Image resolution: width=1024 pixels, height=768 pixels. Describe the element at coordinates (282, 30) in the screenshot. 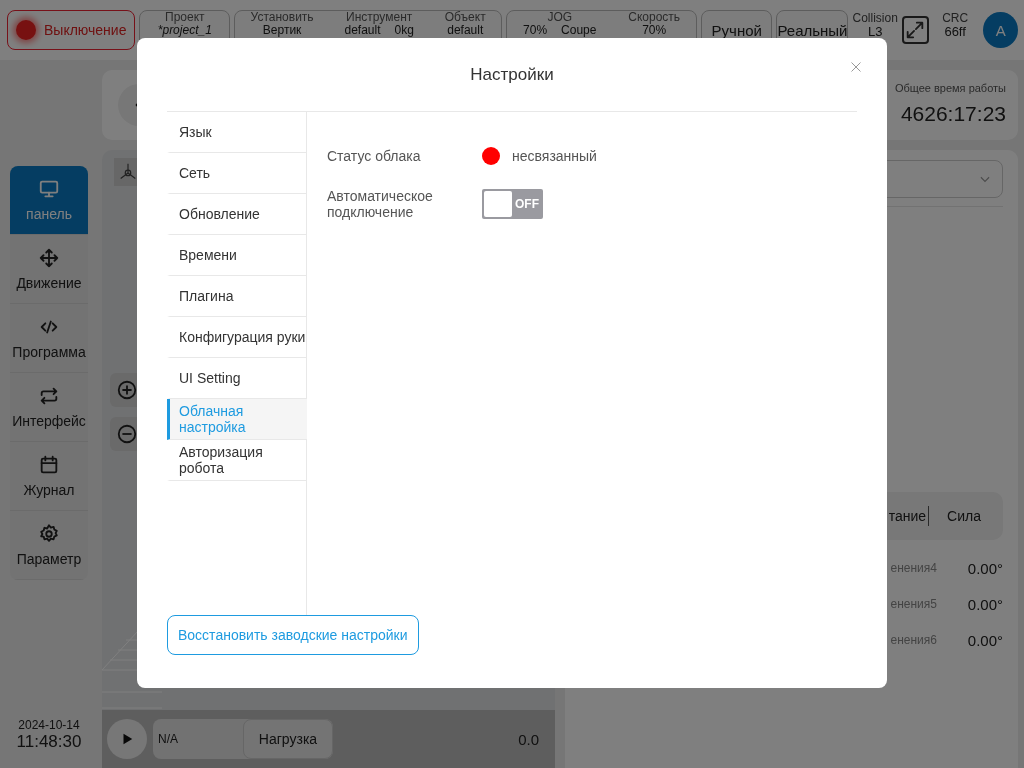

I see `status-value: Вертик` at that location.